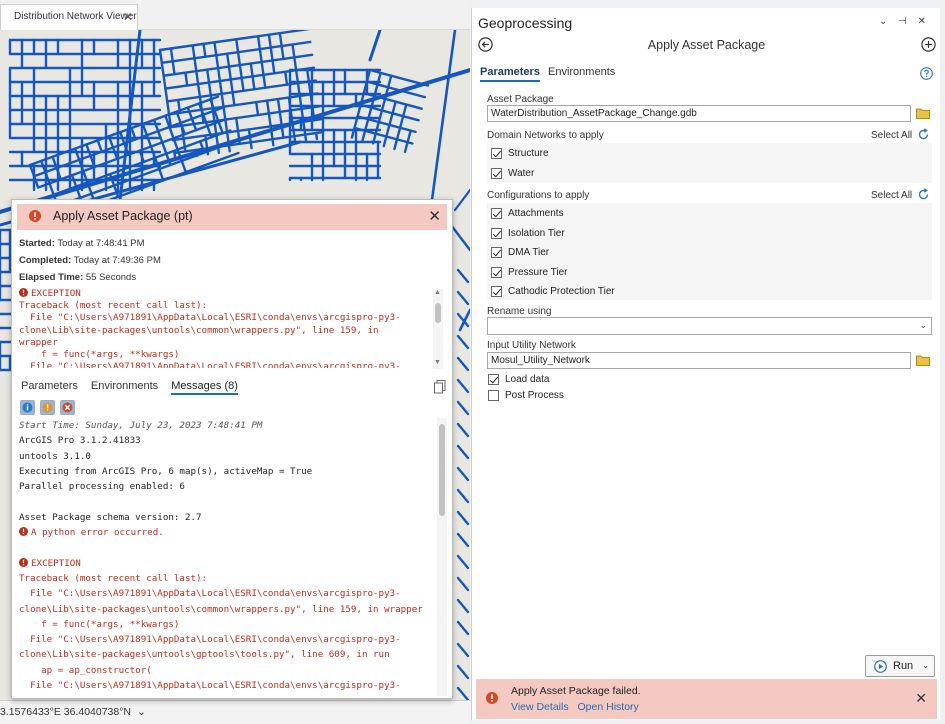 The width and height of the screenshot is (945, 724). Describe the element at coordinates (928, 44) in the screenshot. I see `add-icon` at that location.